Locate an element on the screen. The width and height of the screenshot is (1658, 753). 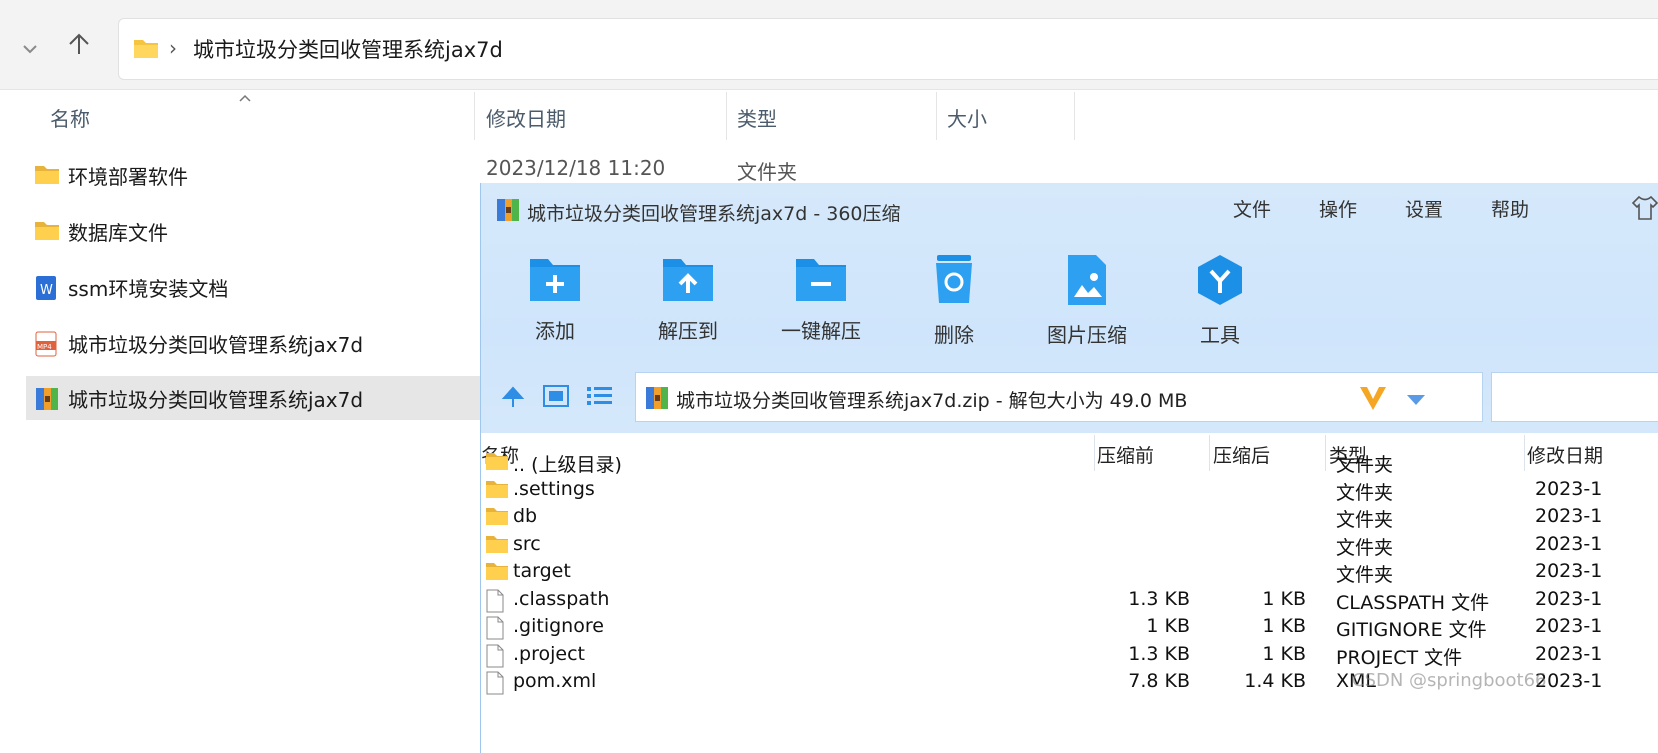
row-name: .classpath is located at coordinates (561, 598).